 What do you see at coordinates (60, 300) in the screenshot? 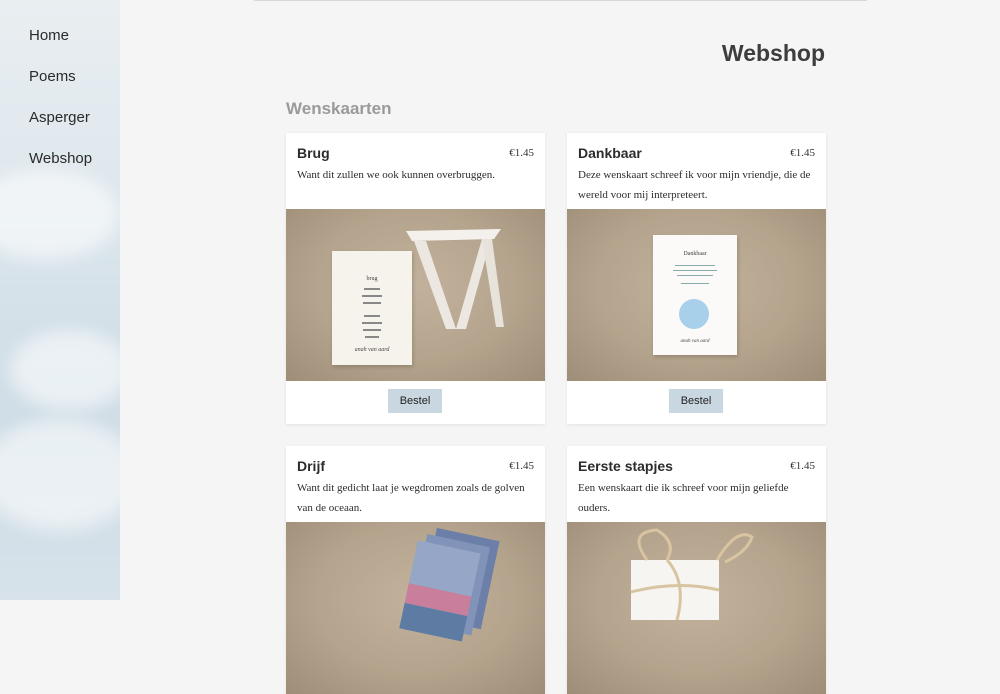
I see `sidebar: Home Poems Asperger Webshop` at bounding box center [60, 300].